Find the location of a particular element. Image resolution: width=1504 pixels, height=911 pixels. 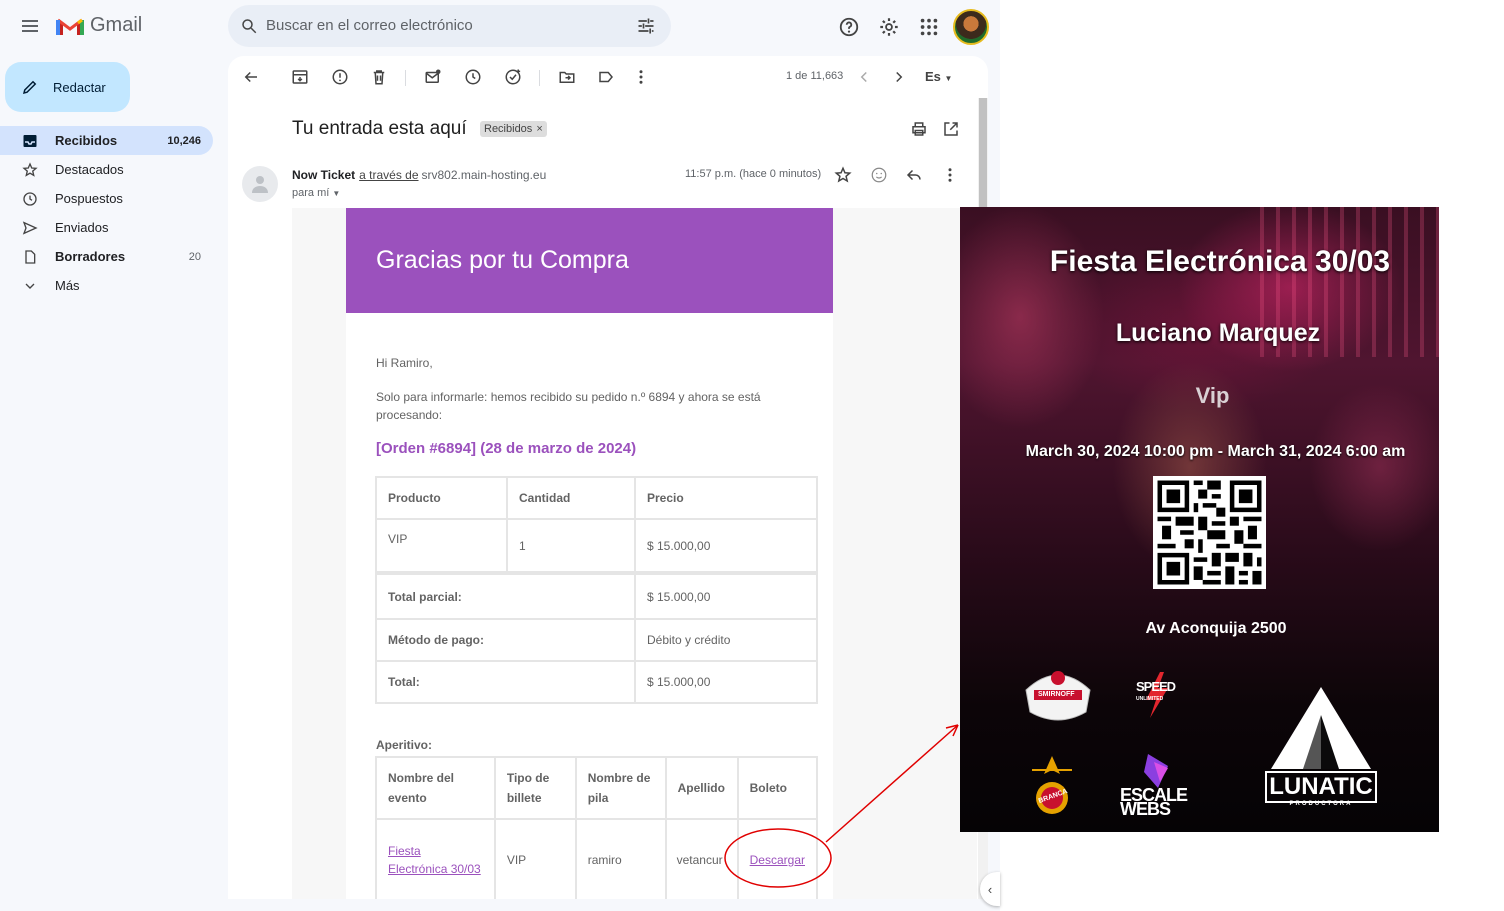

ticket-type: Vip is located at coordinates (1212, 395).